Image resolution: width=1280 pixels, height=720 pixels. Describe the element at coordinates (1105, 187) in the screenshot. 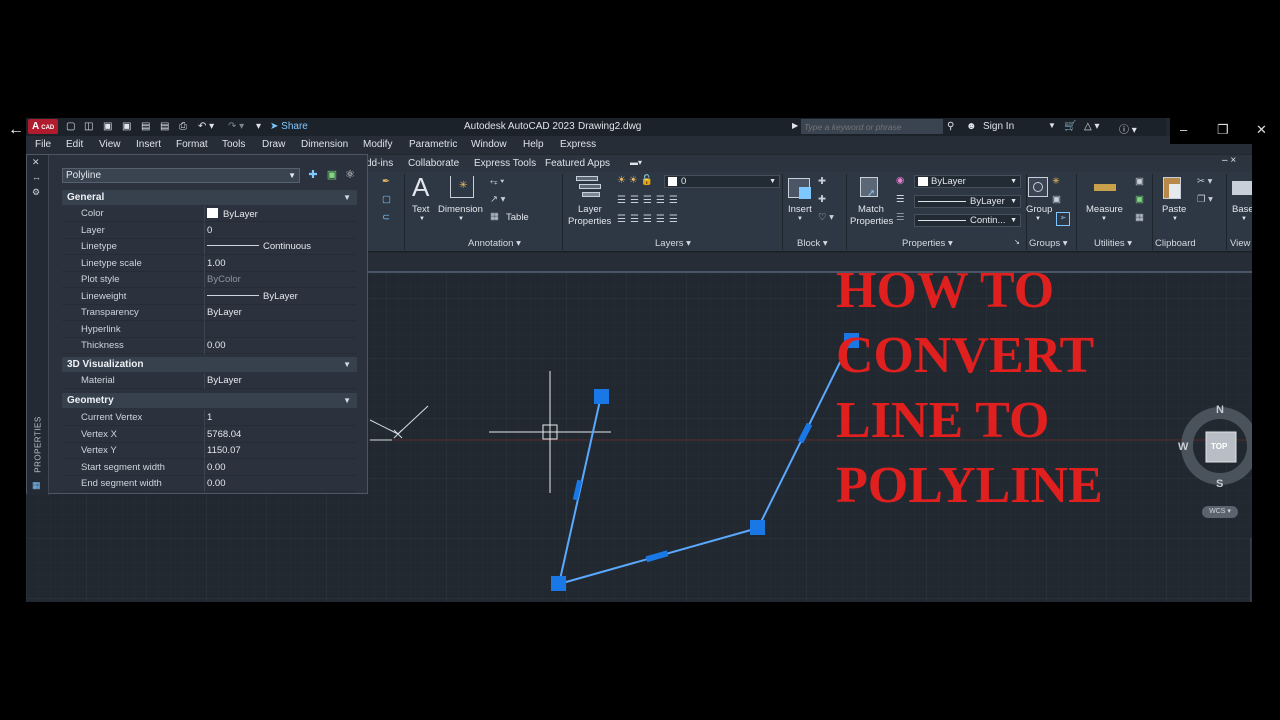

I see `measure-icon` at that location.